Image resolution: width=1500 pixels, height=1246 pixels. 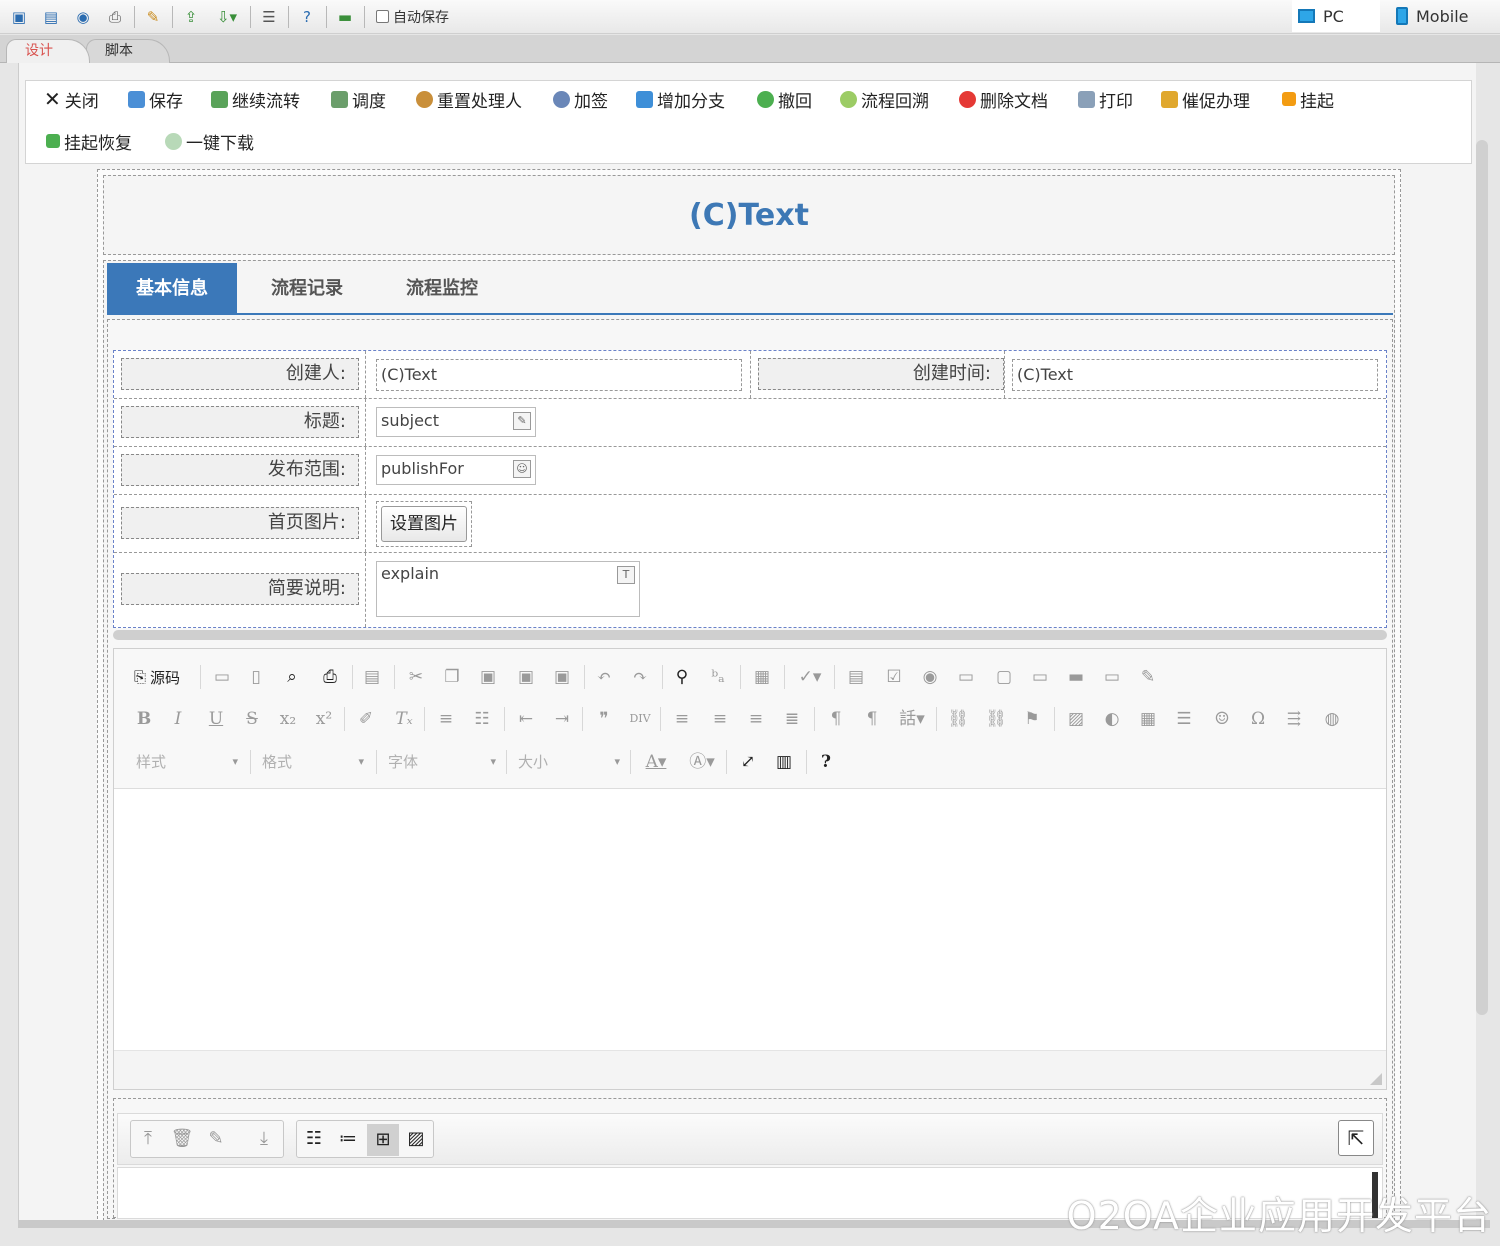 I want to click on dispatch-button: 调度, so click(x=358, y=99).